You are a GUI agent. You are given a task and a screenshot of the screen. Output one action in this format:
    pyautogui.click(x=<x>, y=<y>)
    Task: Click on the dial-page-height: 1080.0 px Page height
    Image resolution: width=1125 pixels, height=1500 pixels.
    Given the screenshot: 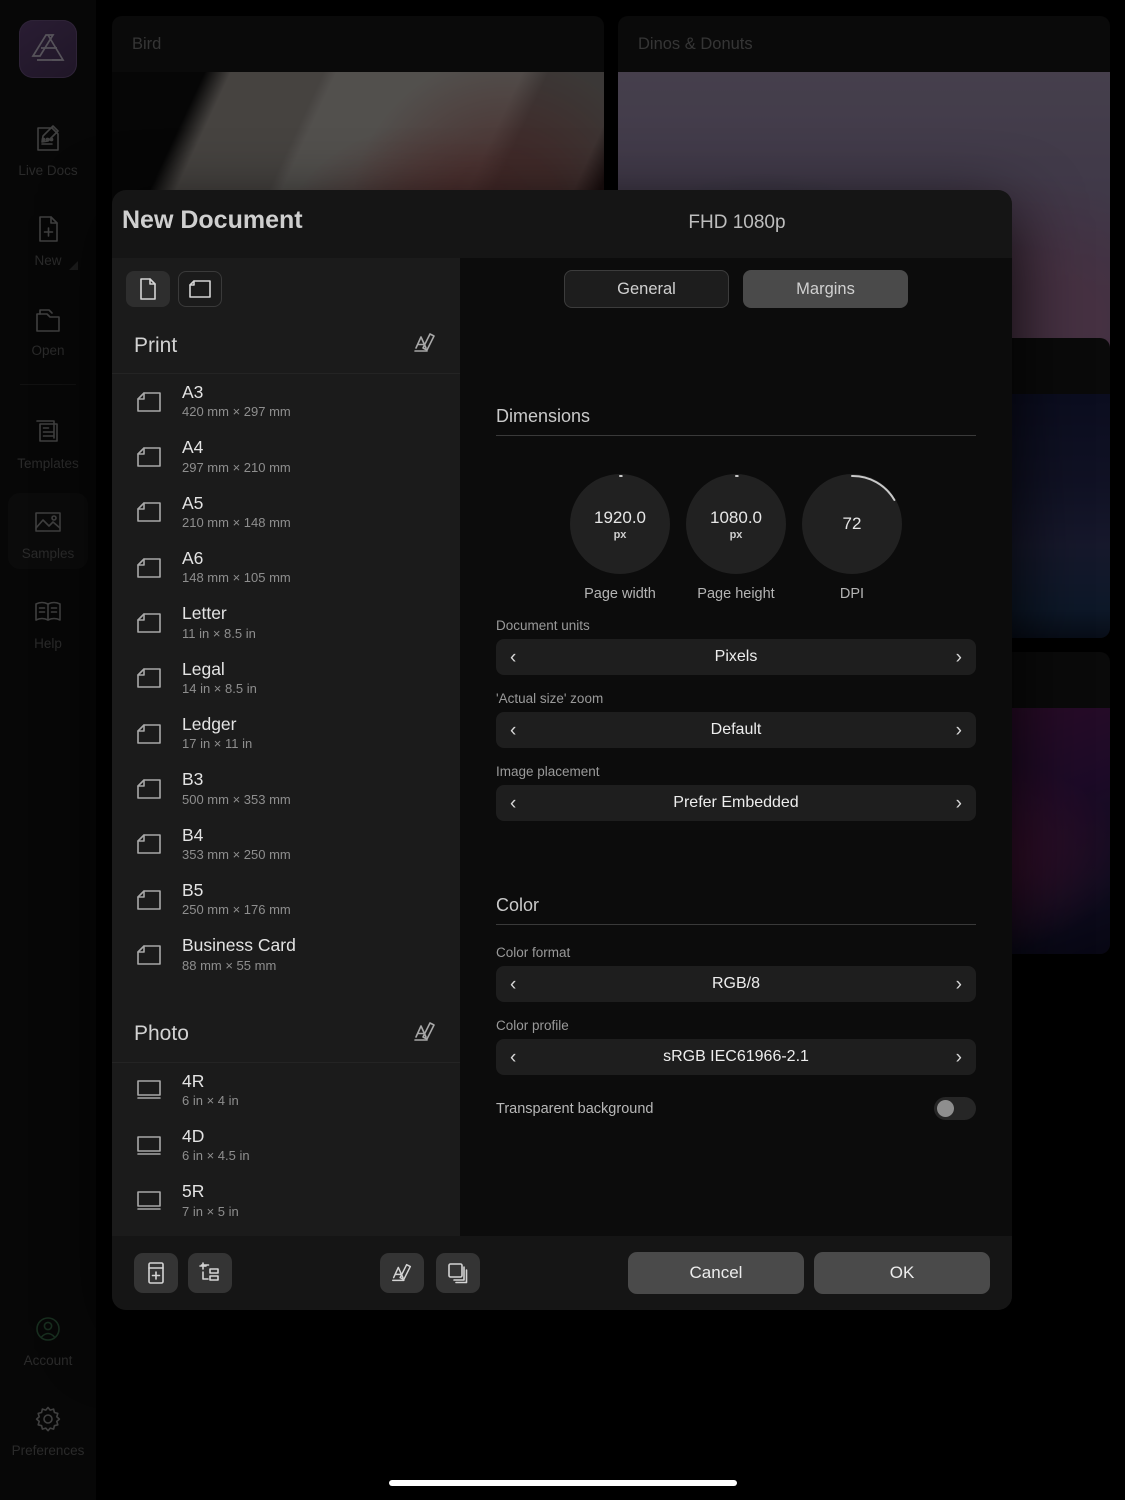 What is the action you would take?
    pyautogui.click(x=736, y=538)
    